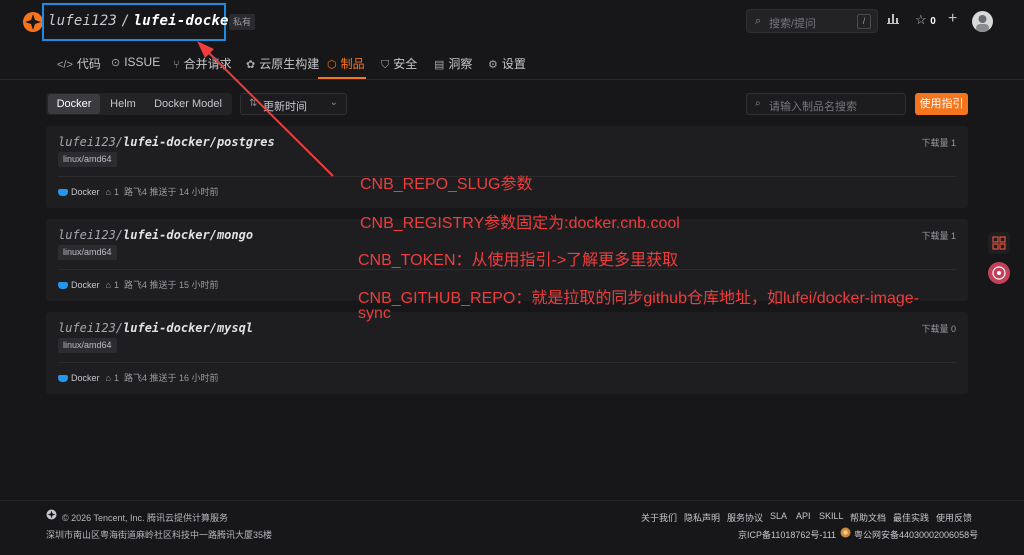  Describe the element at coordinates (702, 517) in the screenshot. I see `footer-link-privacy: 隐私声明` at that location.